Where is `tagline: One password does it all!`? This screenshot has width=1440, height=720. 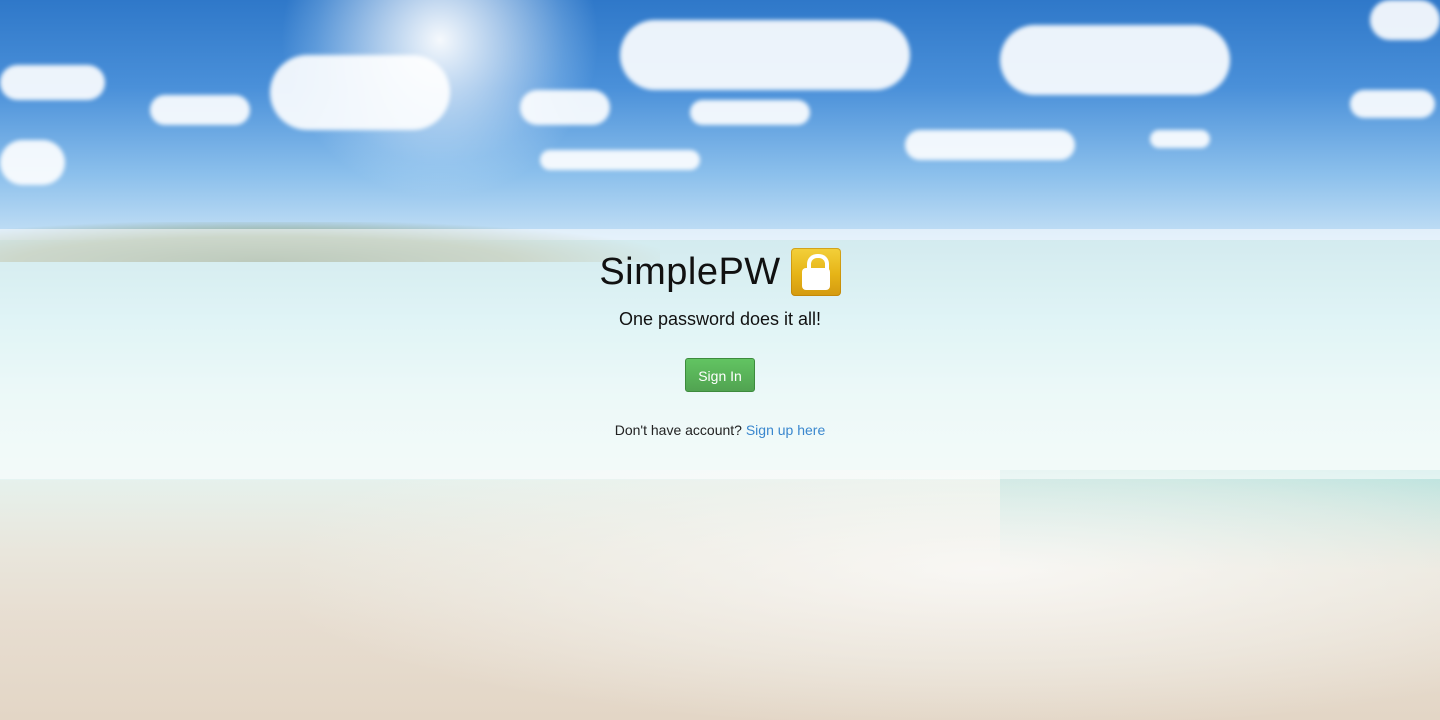
tagline: One password does it all! is located at coordinates (720, 319).